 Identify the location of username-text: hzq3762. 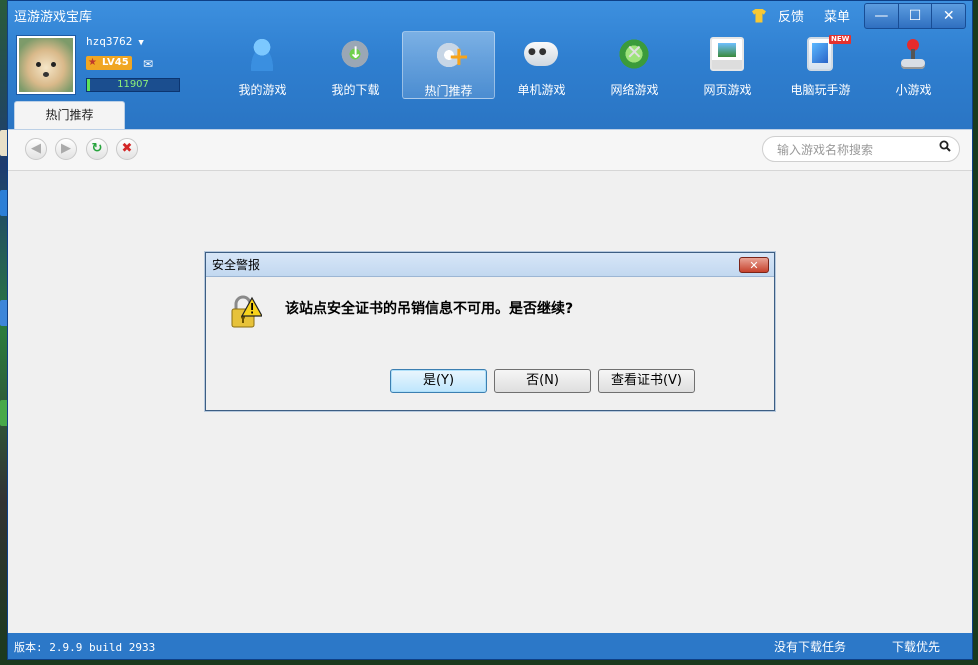
(109, 41).